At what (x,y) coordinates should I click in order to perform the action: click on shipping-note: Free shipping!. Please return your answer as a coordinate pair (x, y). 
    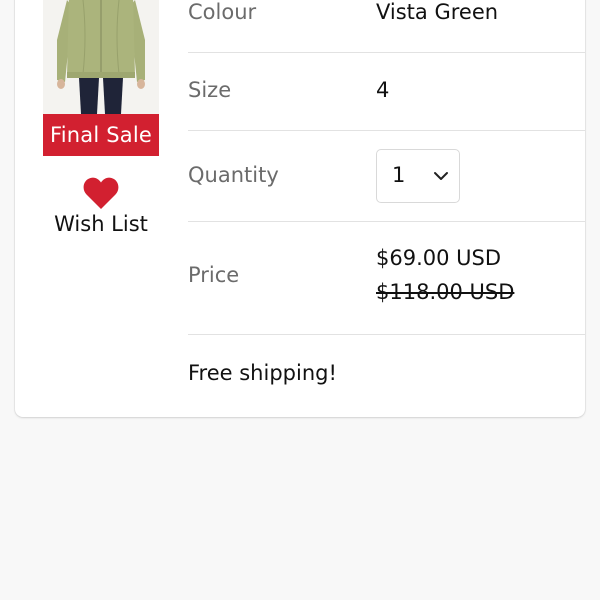
    Looking at the image, I should click on (262, 373).